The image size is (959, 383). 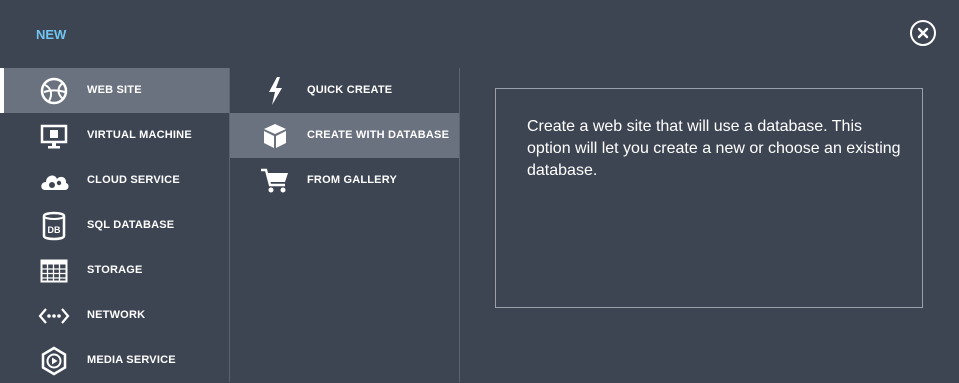 I want to click on option-quick-create: QUICK CREATE, so click(x=344, y=90).